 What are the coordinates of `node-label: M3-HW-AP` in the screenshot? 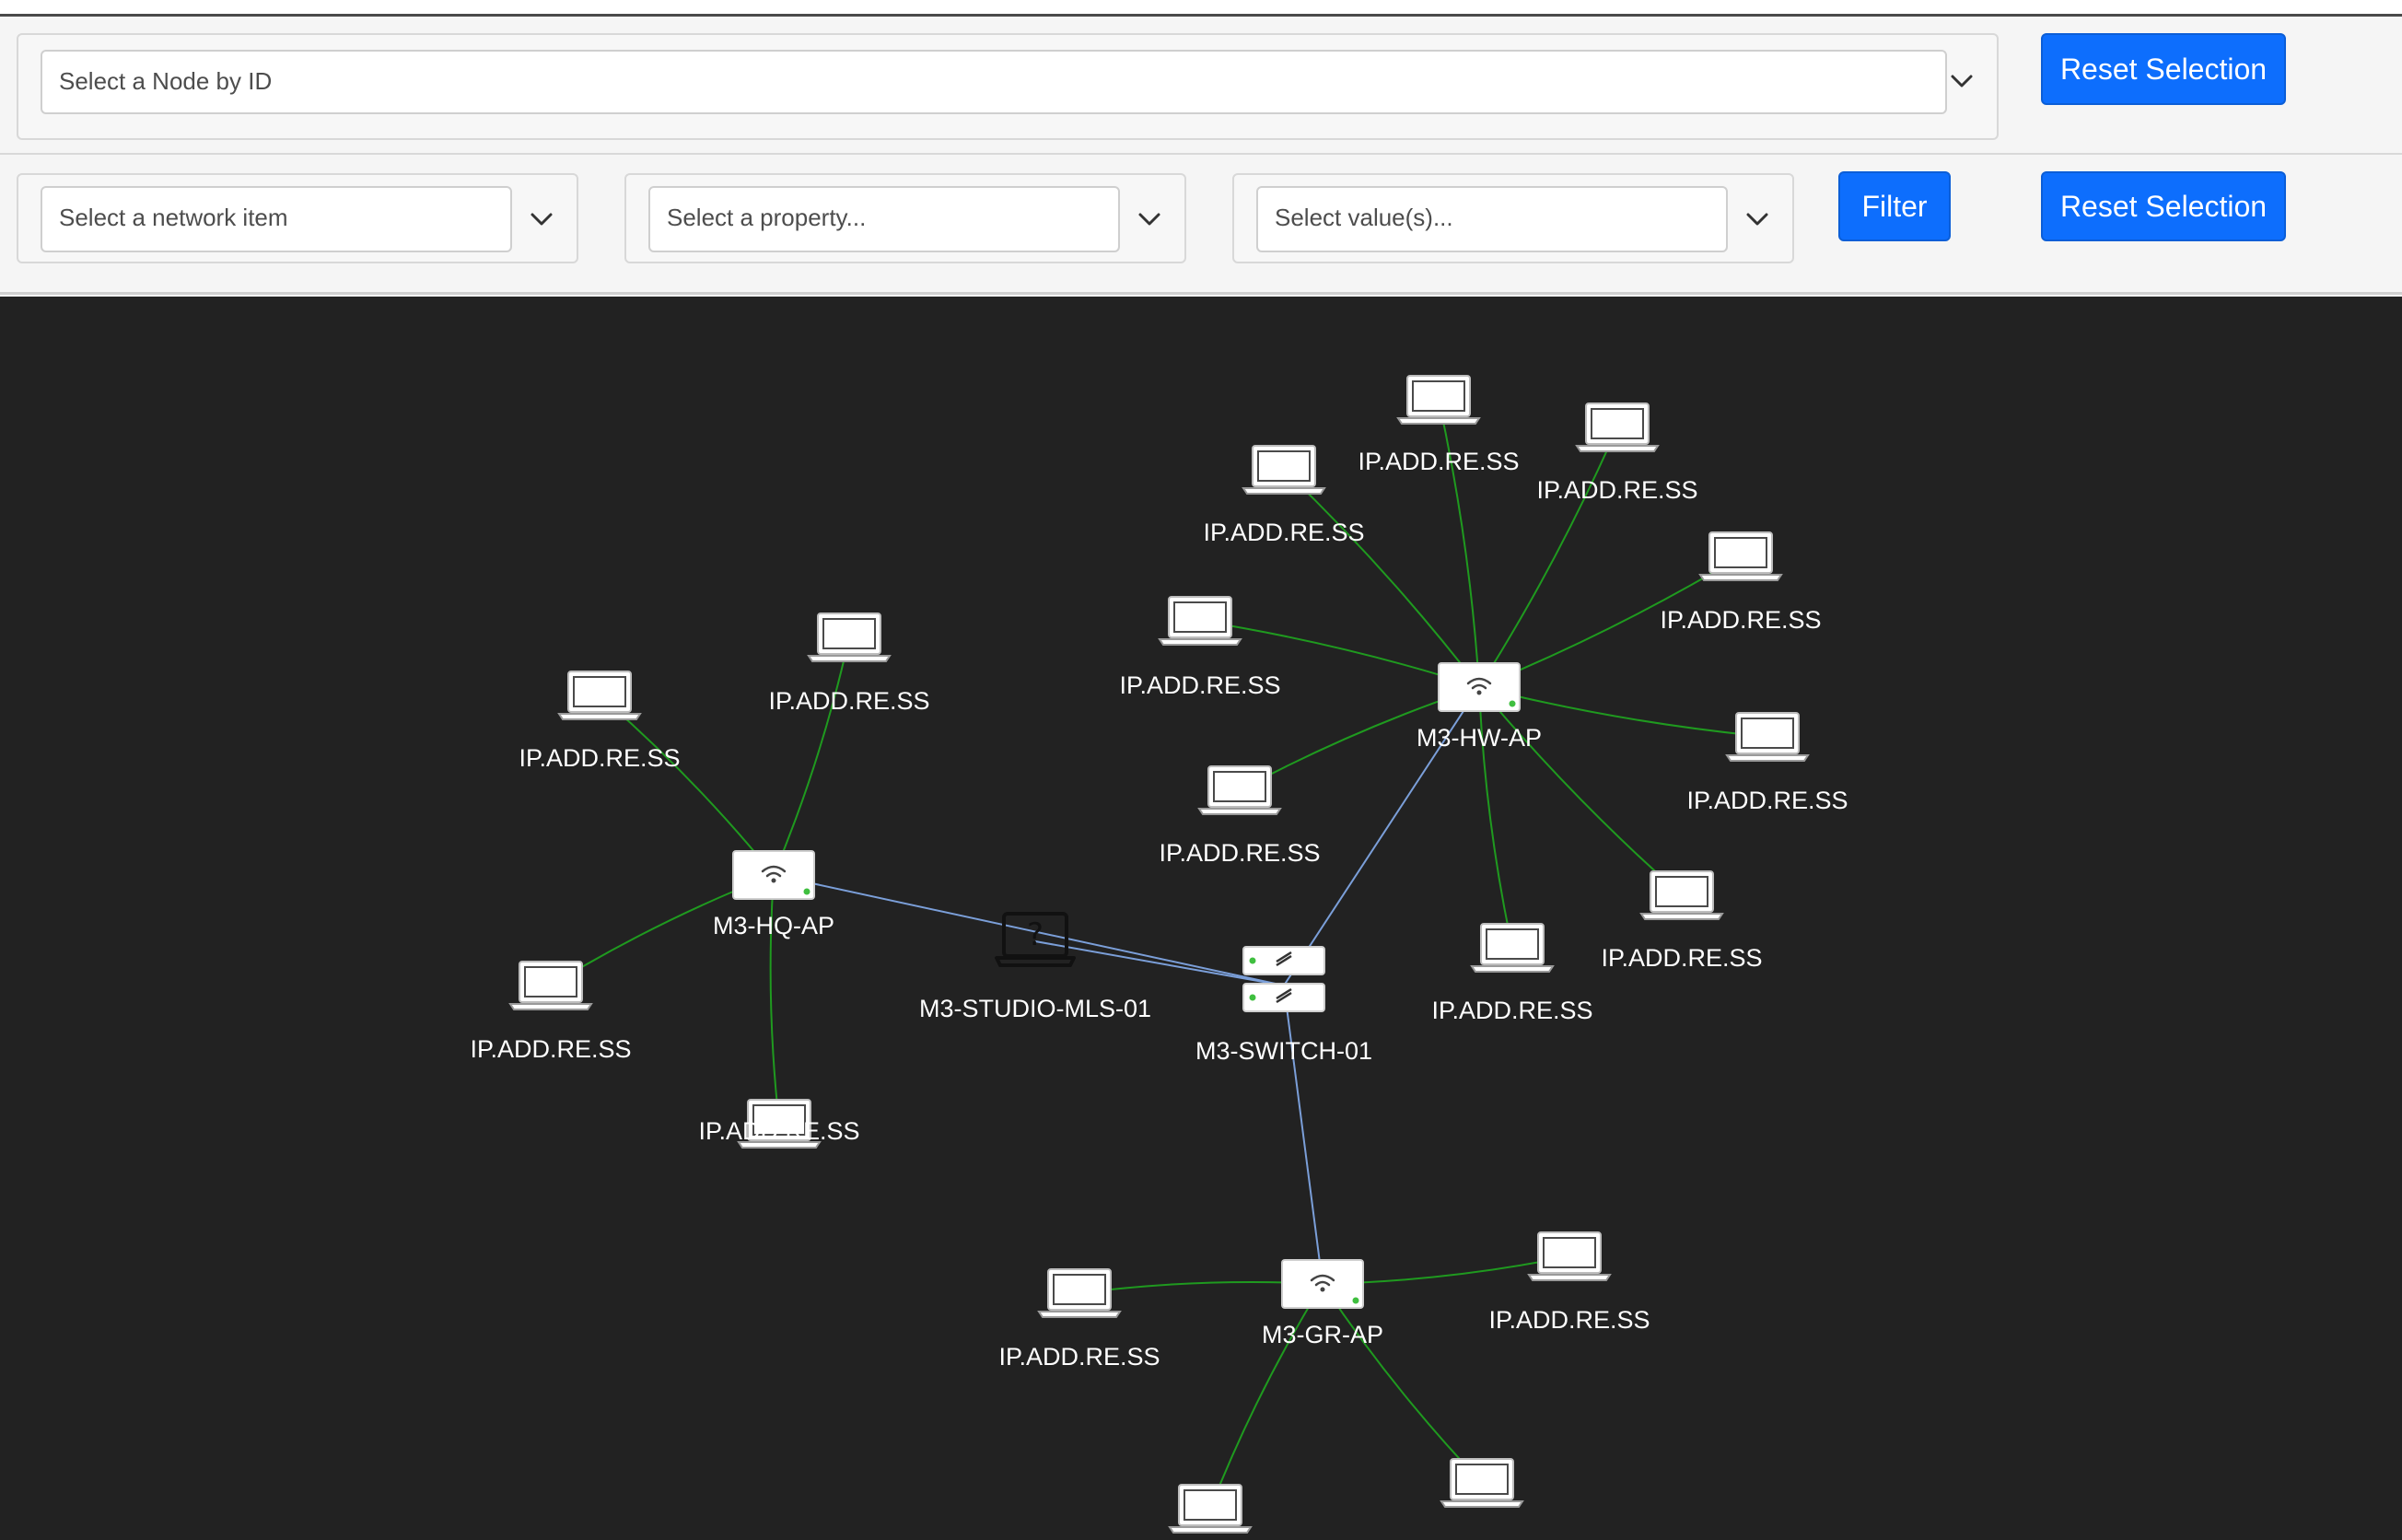 It's located at (1479, 738).